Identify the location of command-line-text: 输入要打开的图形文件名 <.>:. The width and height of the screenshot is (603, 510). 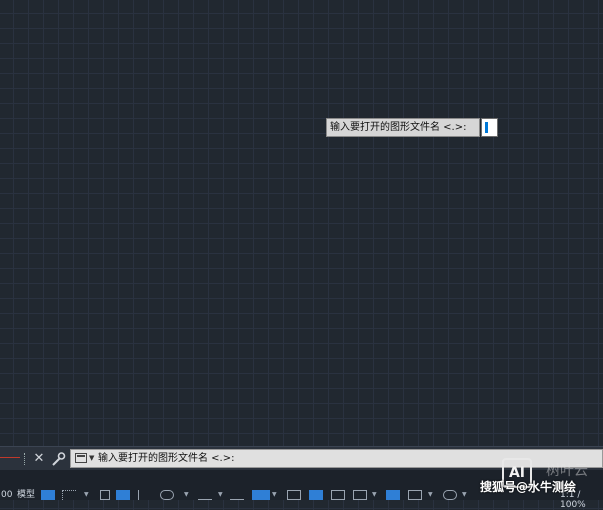
(166, 458).